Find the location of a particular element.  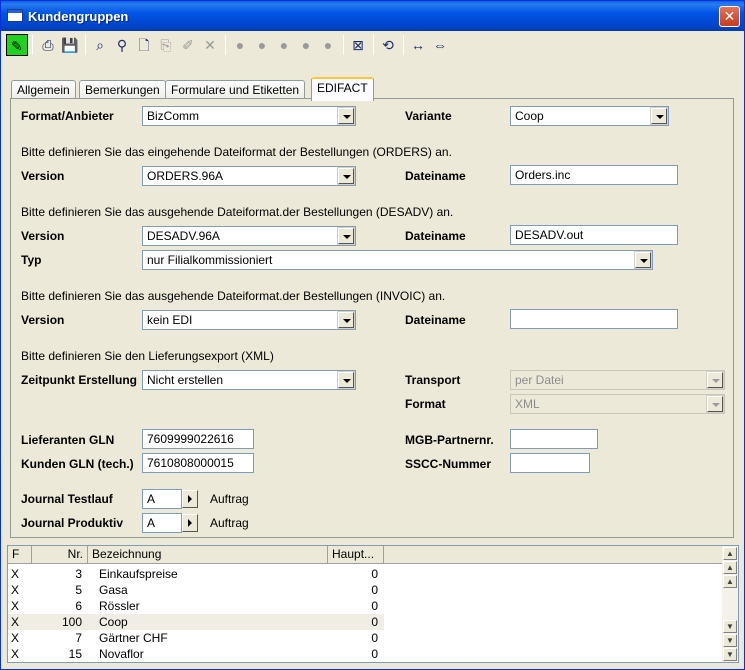

refresh-icon: ⟲ is located at coordinates (388, 45).